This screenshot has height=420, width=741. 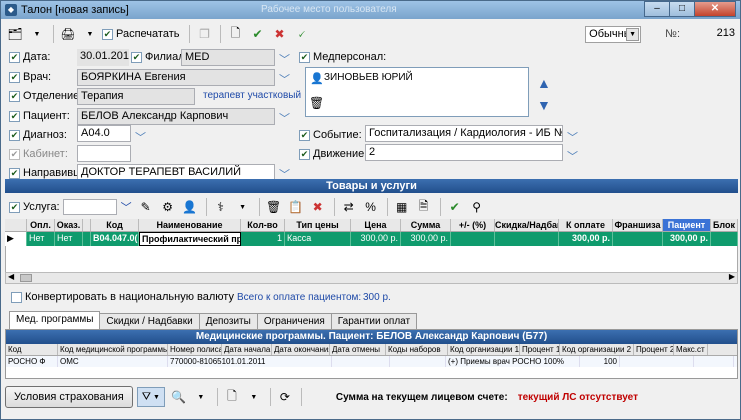 What do you see at coordinates (657, 9) in the screenshot?
I see `minimize-button: –` at bounding box center [657, 9].